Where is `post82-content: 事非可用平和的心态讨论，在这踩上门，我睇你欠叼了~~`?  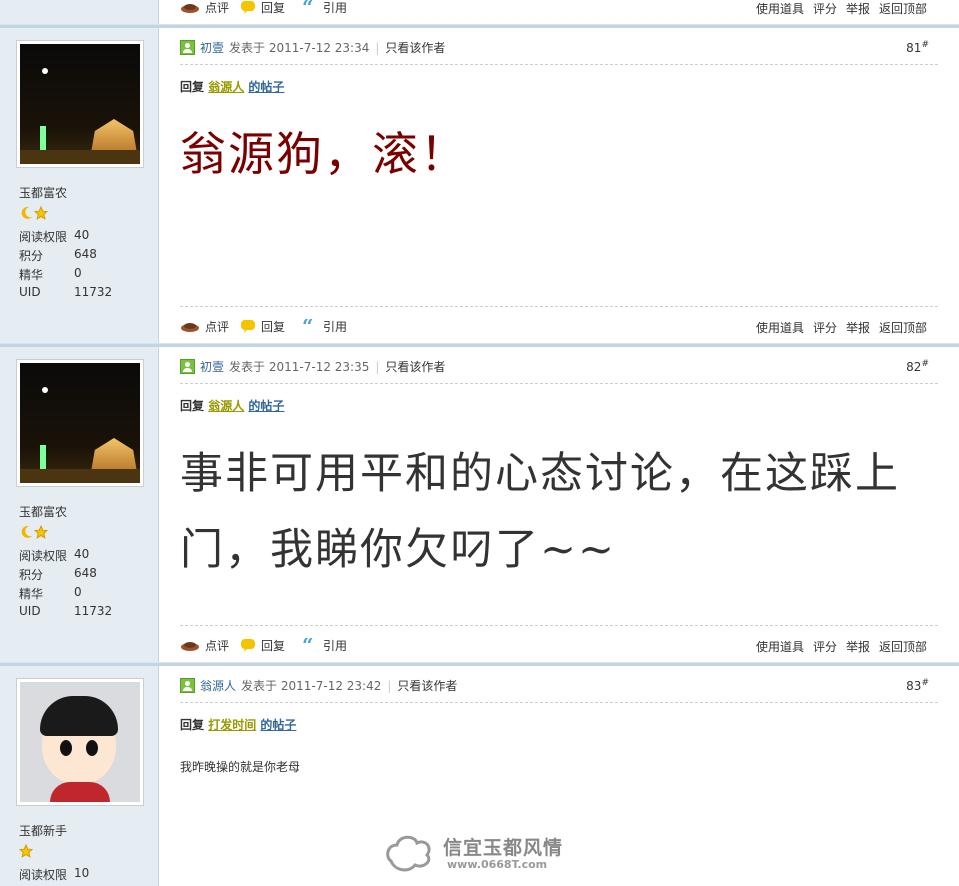
post82-content: 事非可用平和的心态讨论，在这踩上门，我睇你欠叼了~~ is located at coordinates (540, 512).